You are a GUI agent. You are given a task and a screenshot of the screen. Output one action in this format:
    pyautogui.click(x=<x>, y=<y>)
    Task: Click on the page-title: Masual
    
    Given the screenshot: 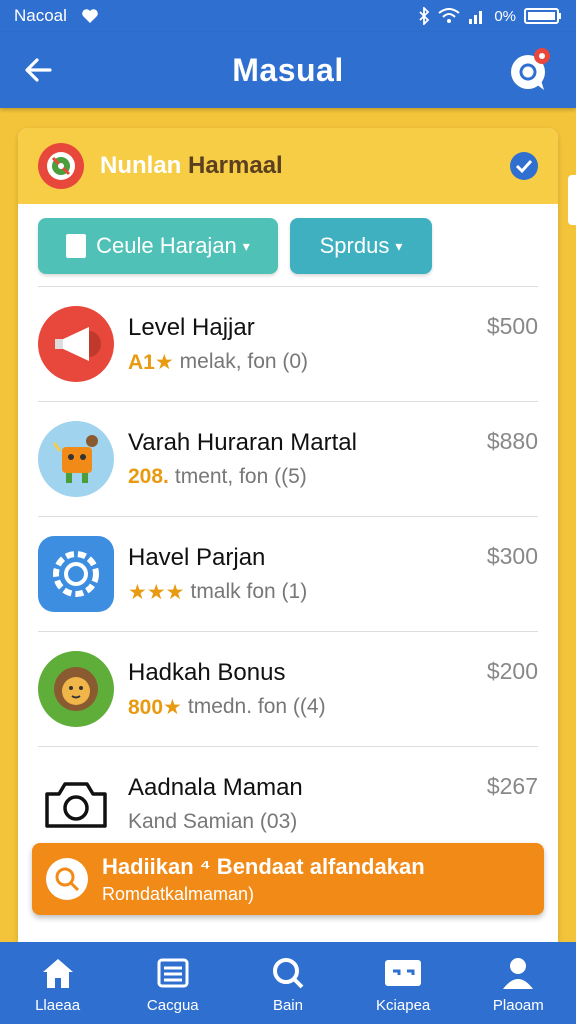 What is the action you would take?
    pyautogui.click(x=288, y=69)
    